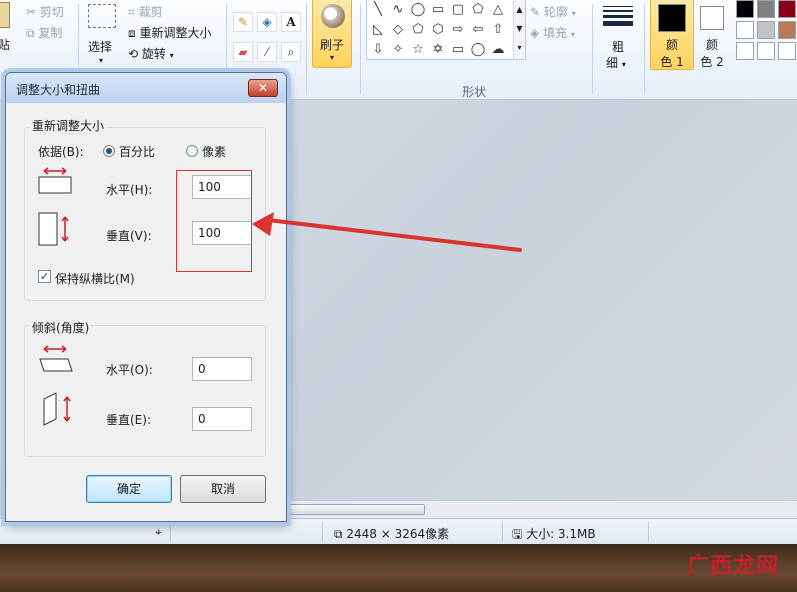  What do you see at coordinates (438, 29) in the screenshot?
I see `hexagon-shape-icon: ⬡` at bounding box center [438, 29].